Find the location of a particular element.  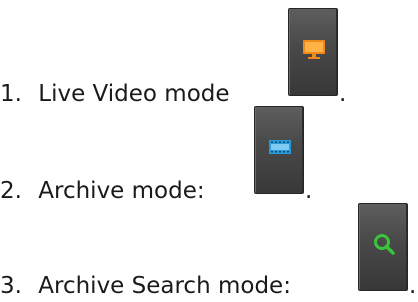

item-number: 1. is located at coordinates (11, 94).